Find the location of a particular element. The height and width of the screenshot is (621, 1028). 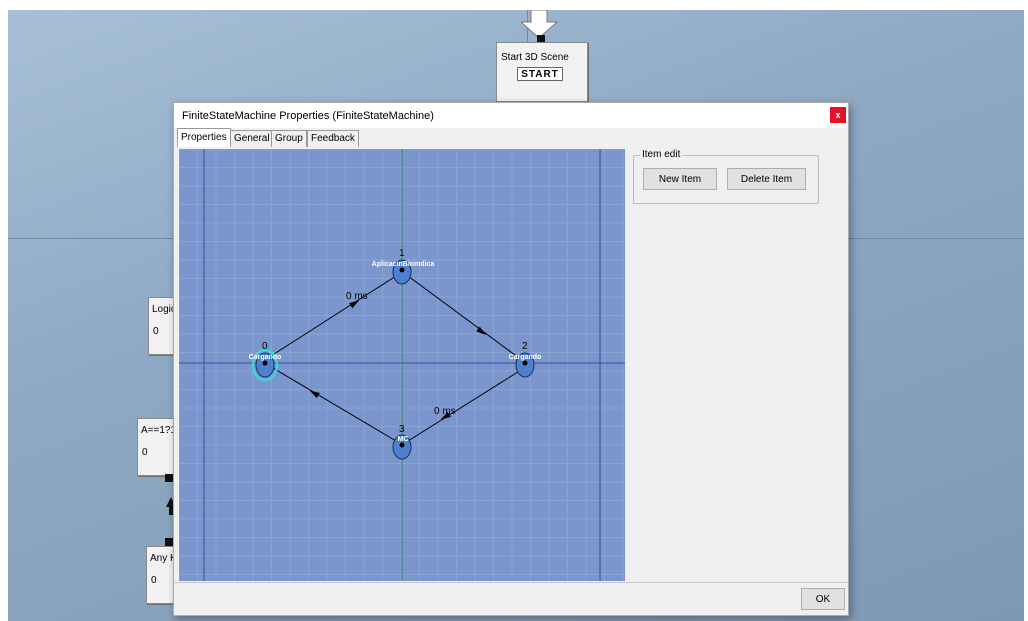

state-3: 3 MC is located at coordinates (402, 442).